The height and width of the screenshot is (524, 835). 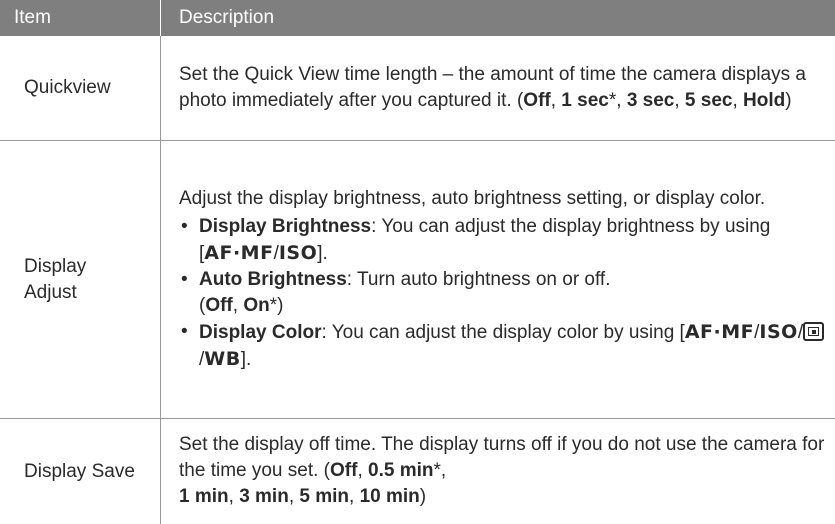 I want to click on row-item-label: Display Save, so click(x=80, y=471).